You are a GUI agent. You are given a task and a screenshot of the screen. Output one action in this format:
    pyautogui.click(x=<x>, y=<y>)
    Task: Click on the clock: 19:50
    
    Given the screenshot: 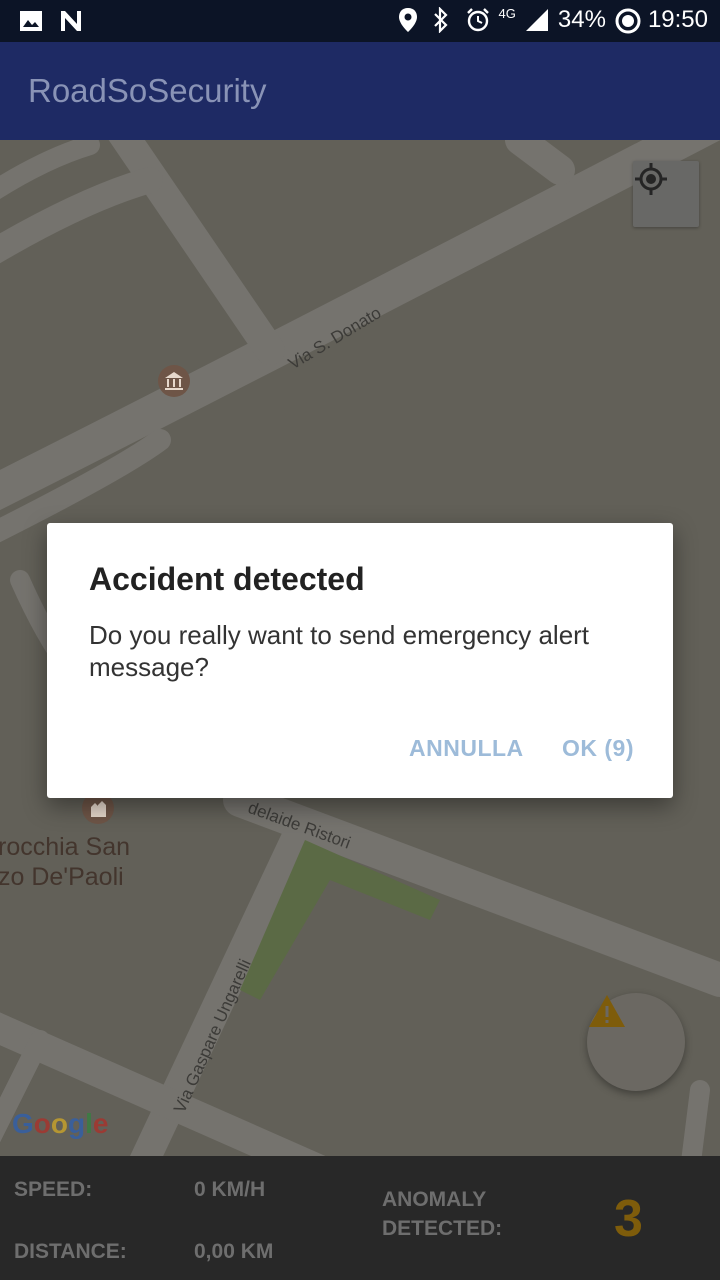 What is the action you would take?
    pyautogui.click(x=677, y=19)
    